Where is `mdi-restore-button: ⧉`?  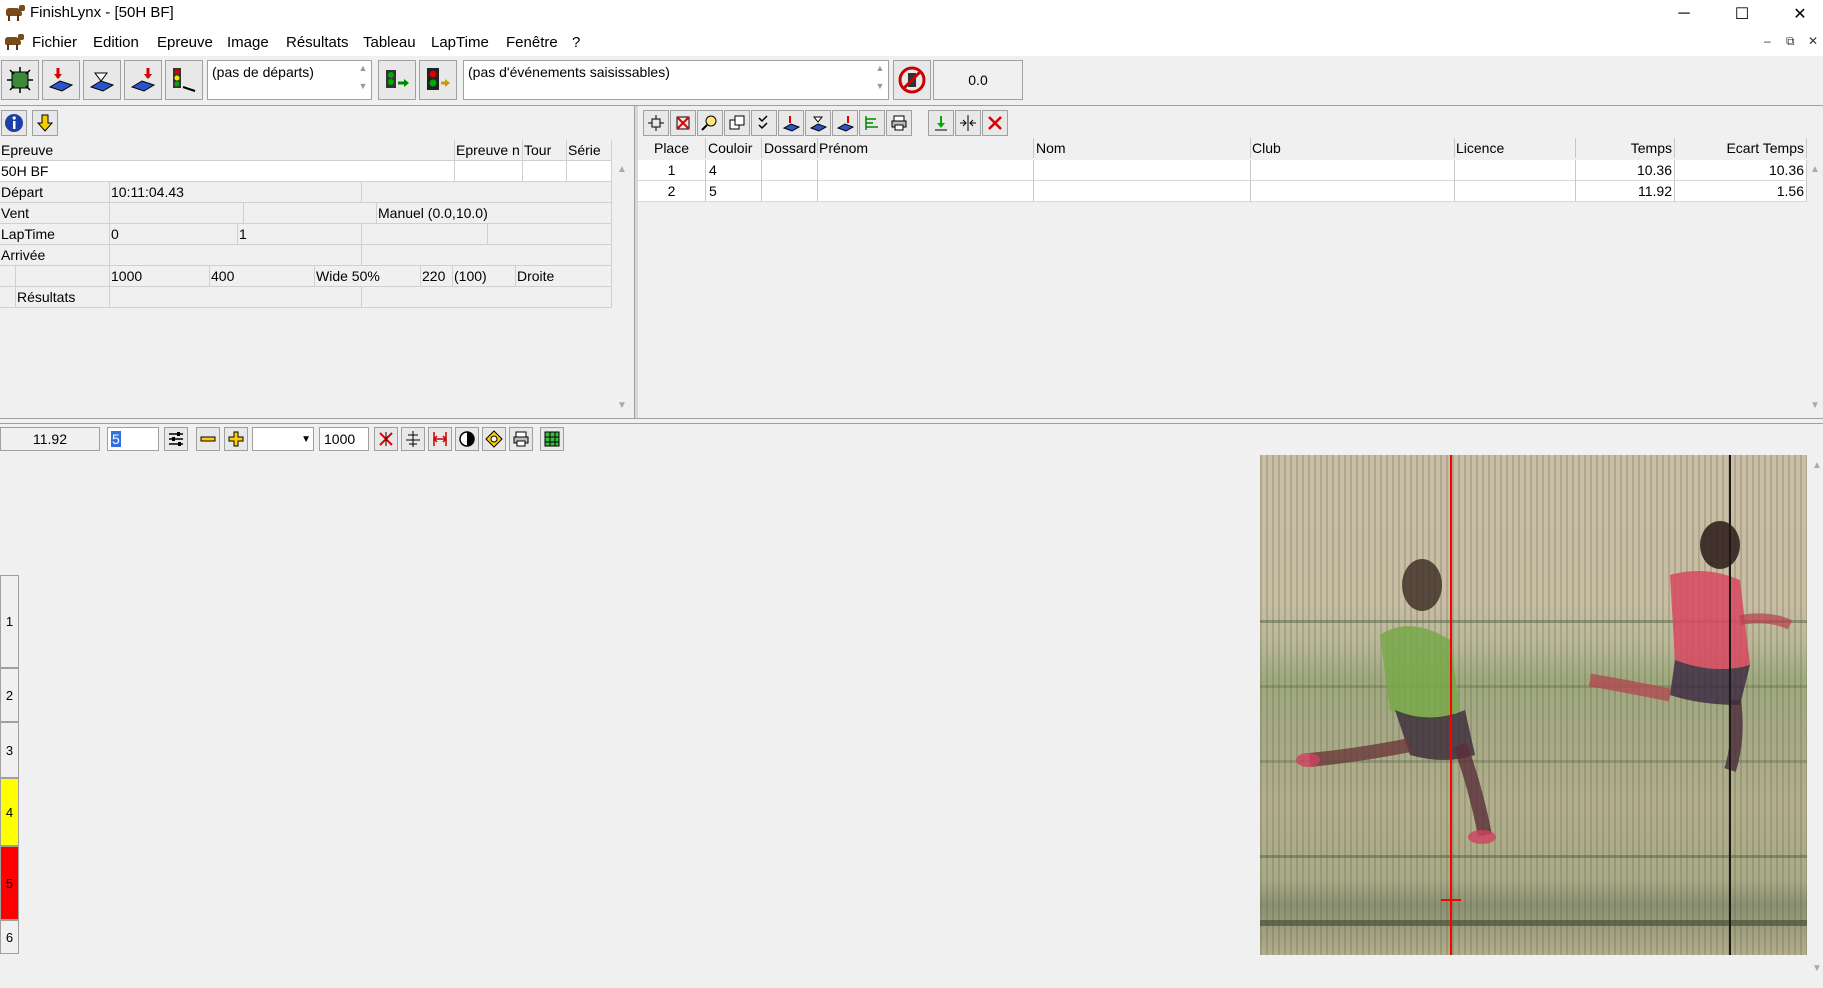 mdi-restore-button: ⧉ is located at coordinates (1790, 41).